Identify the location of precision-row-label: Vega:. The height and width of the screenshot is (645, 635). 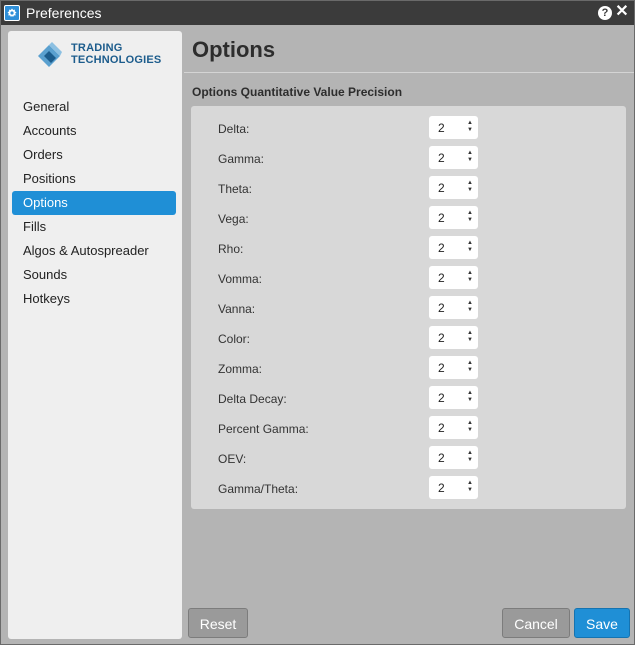
(233, 219).